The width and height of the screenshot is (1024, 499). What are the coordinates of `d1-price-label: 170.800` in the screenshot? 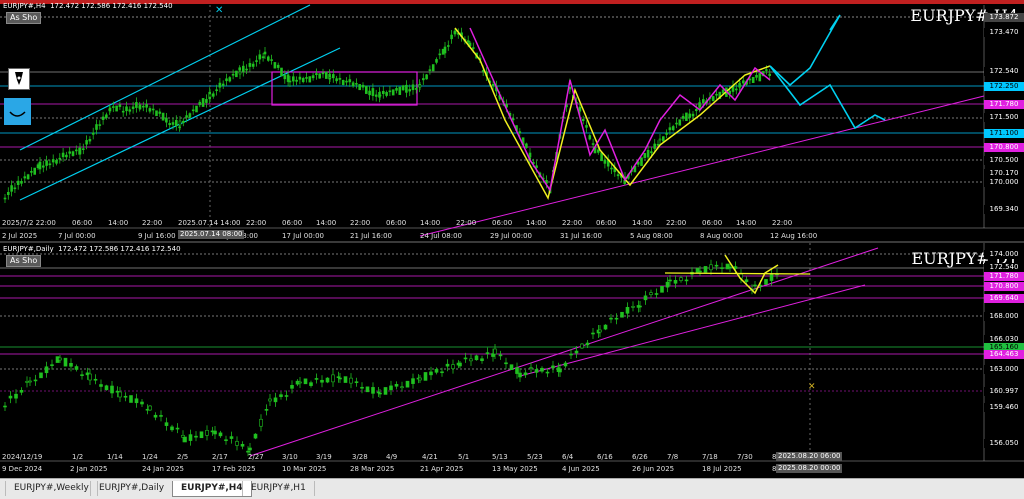 It's located at (1004, 286).